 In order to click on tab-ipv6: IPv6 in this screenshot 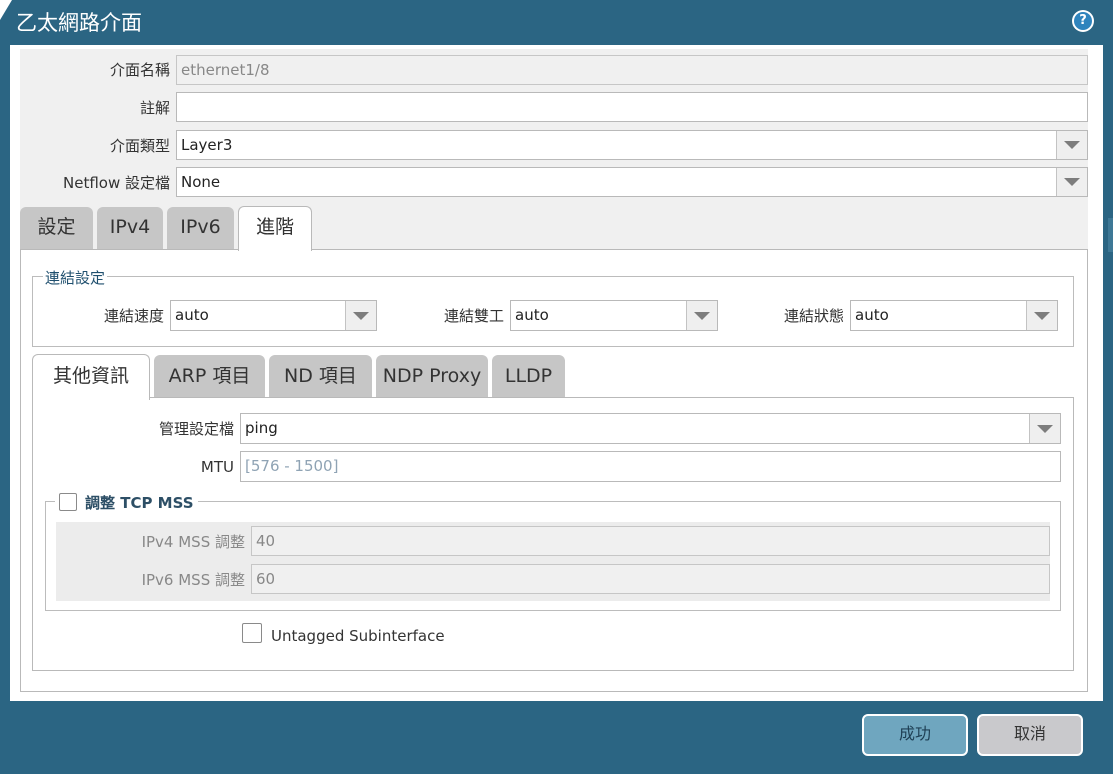, I will do `click(200, 228)`.